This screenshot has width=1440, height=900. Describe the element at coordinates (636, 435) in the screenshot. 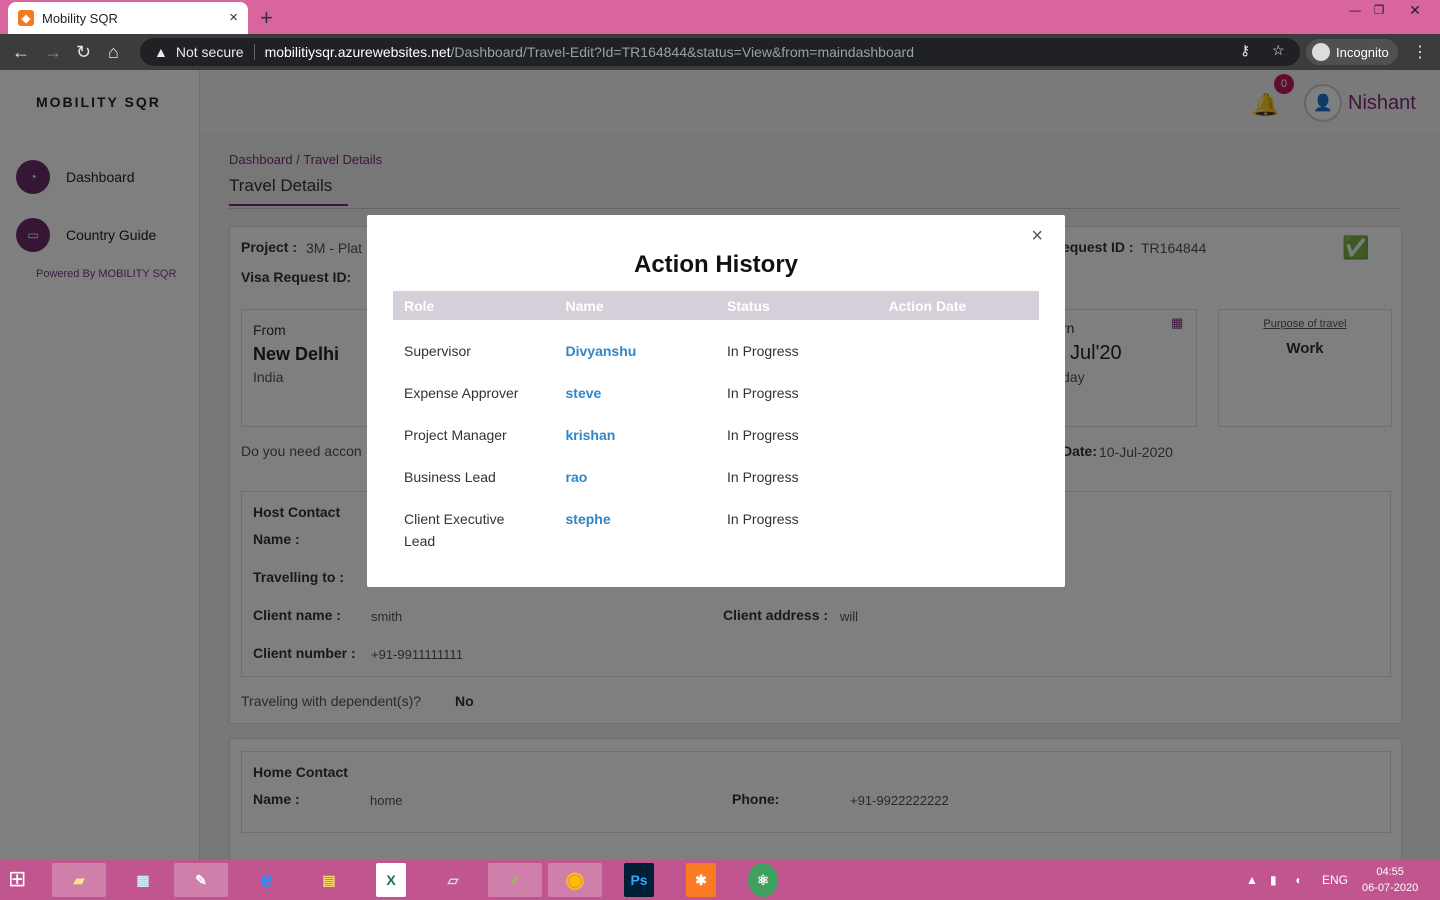

I see `name-cell: krishan` at that location.